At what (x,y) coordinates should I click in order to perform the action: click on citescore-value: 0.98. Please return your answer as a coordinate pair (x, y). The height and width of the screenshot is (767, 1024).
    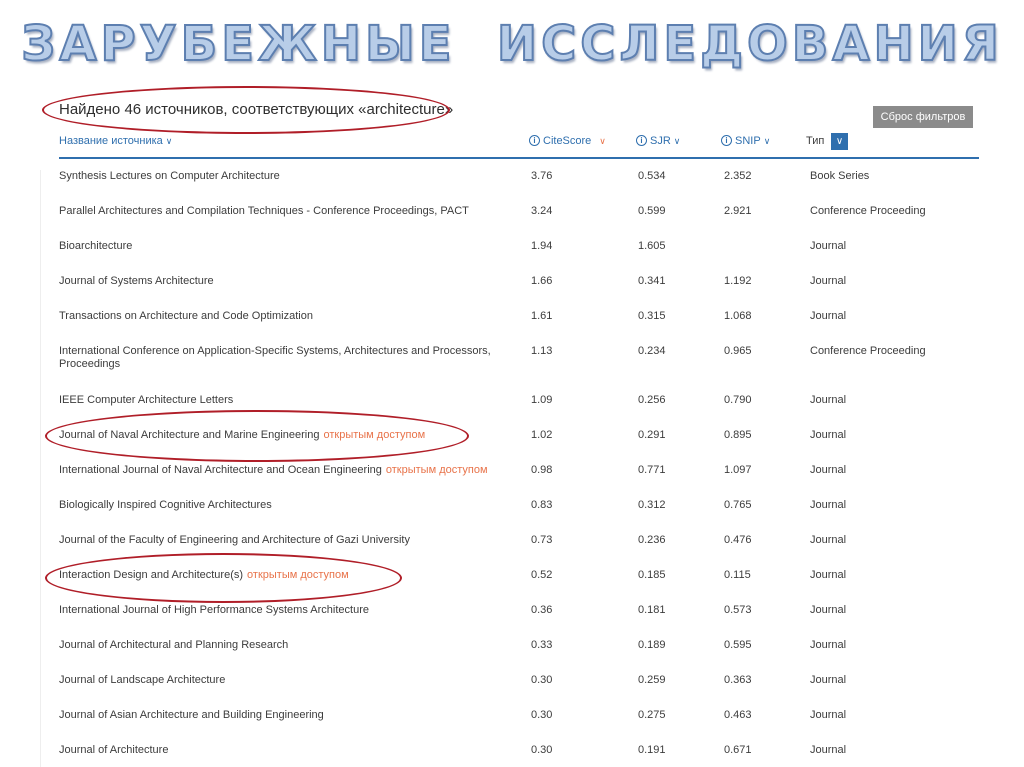
    Looking at the image, I should click on (542, 470).